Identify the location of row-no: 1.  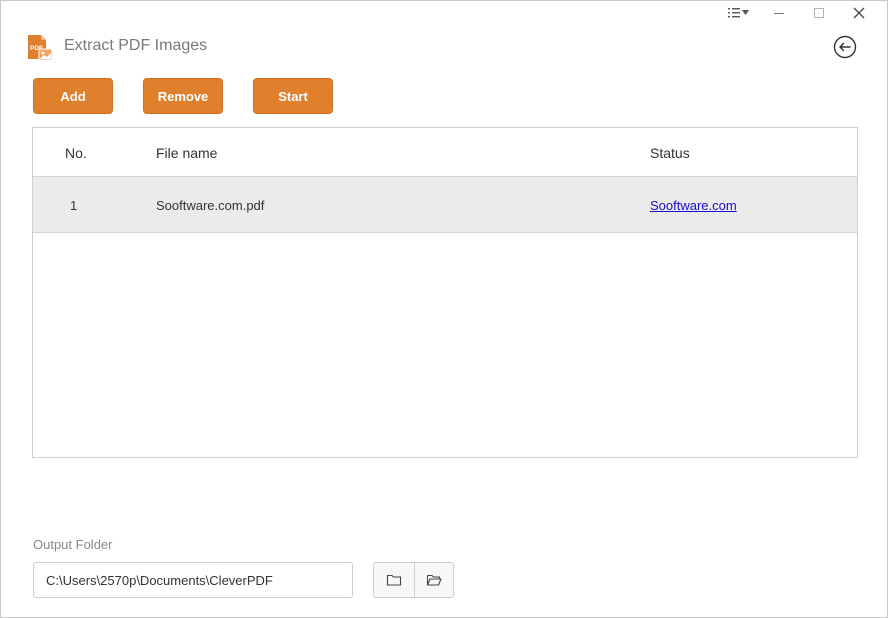
(74, 205).